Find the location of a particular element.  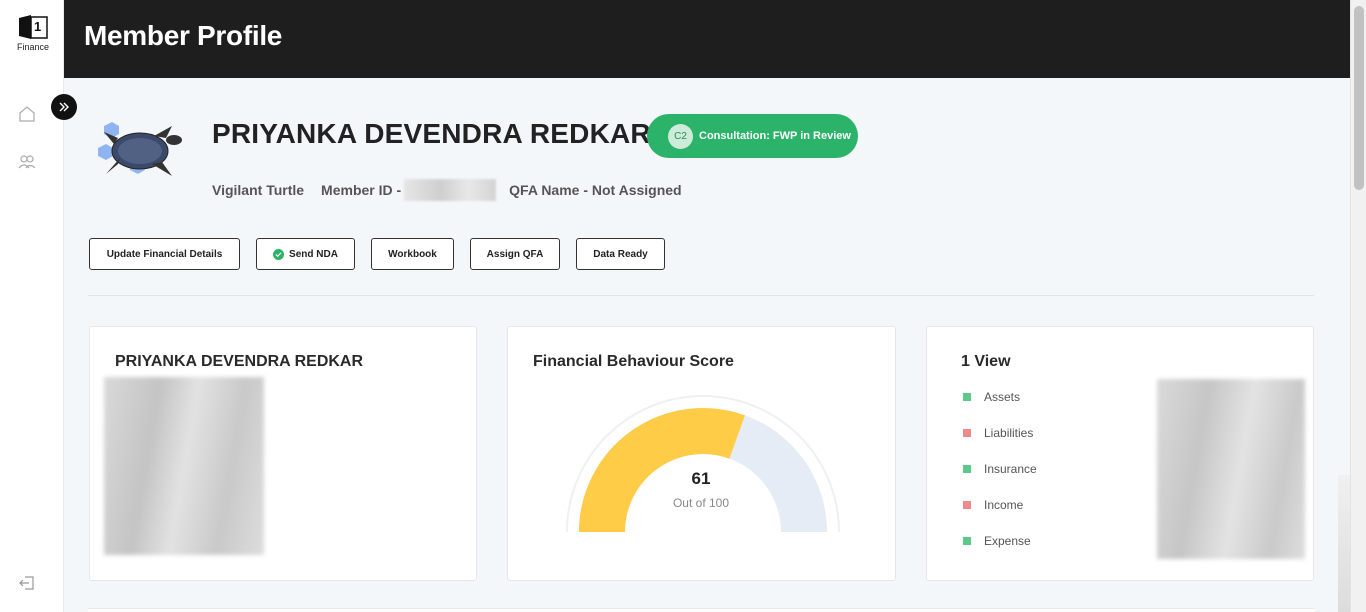

logo-text: Finance is located at coordinates (33, 47).